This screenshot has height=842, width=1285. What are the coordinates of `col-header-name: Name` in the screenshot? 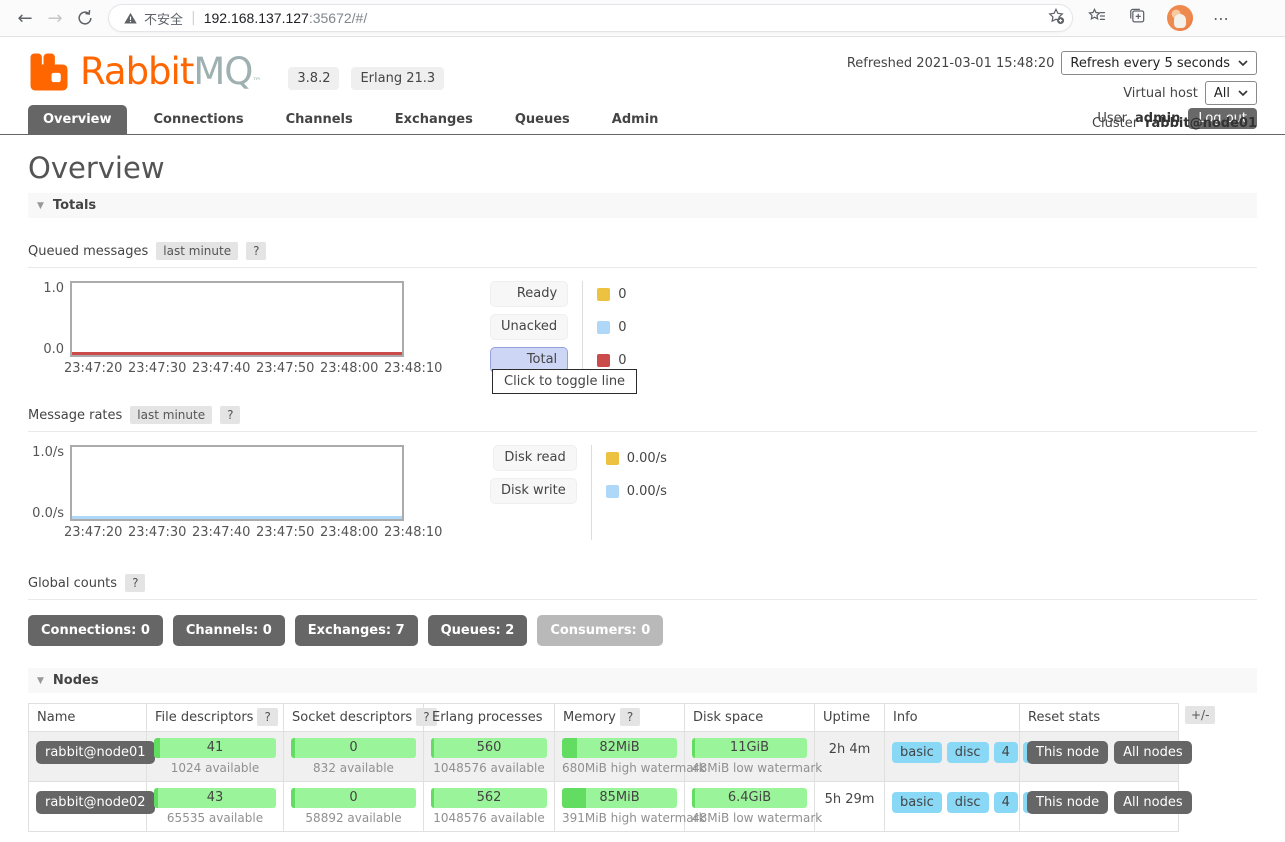 It's located at (87, 717).